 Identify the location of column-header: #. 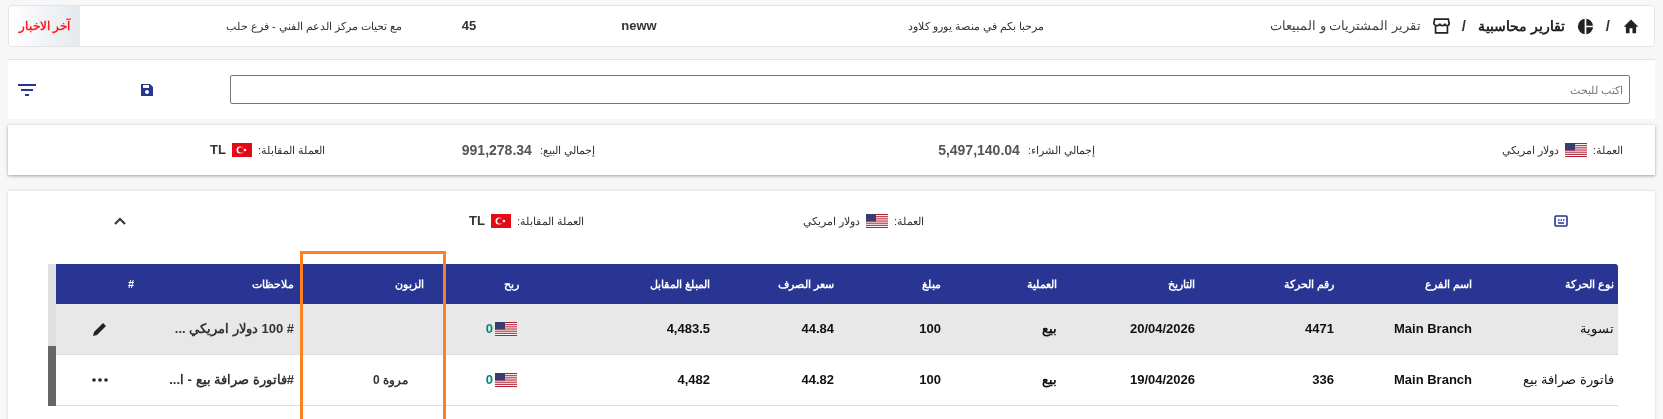
(97, 284).